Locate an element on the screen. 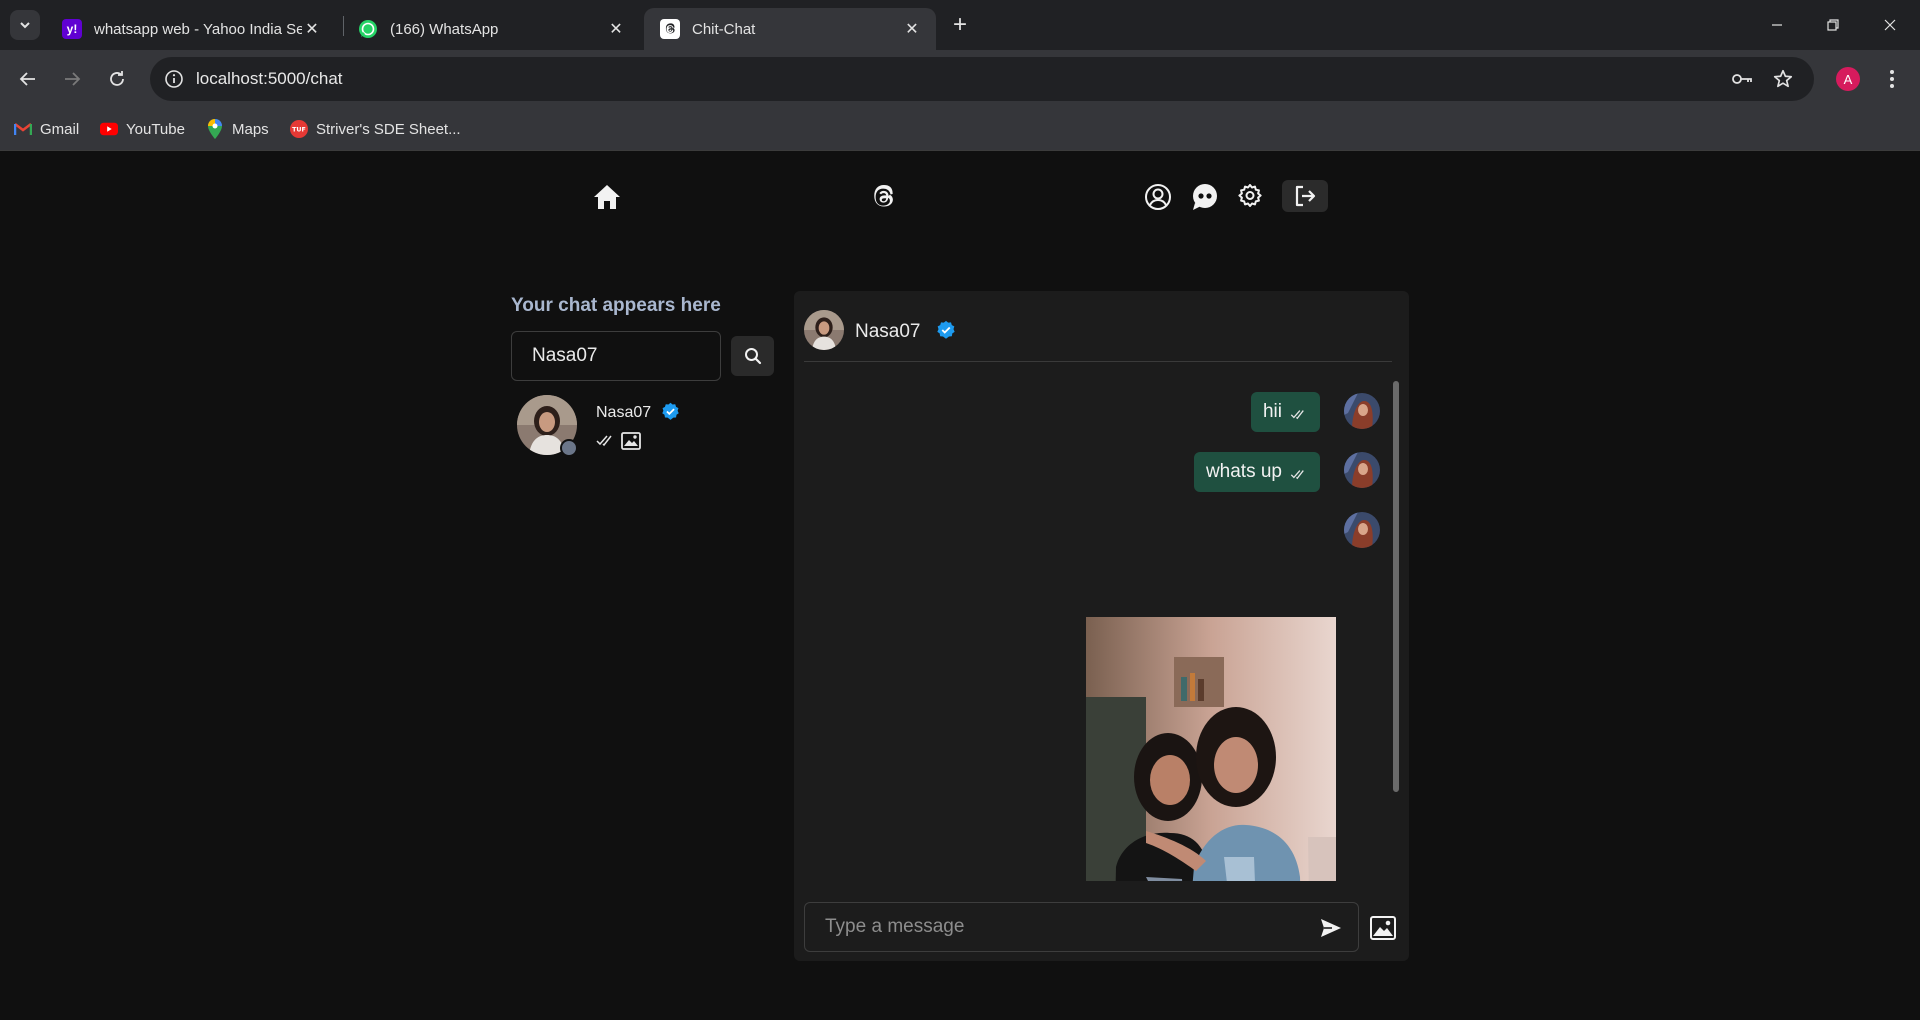  chevron-down-icon is located at coordinates (25, 25).